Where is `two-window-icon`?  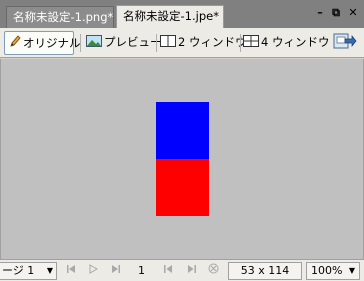
two-window-icon is located at coordinates (168, 43).